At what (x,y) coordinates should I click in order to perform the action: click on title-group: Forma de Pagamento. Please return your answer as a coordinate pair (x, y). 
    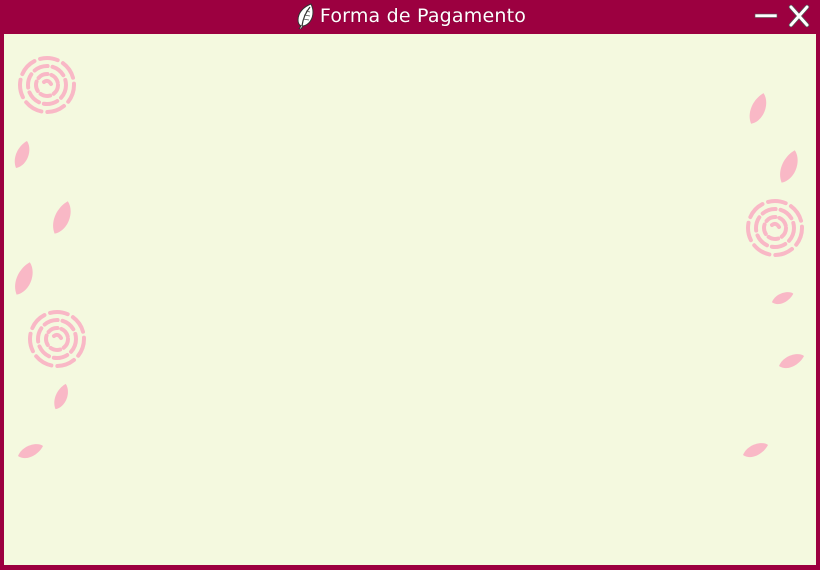
    Looking at the image, I should click on (410, 16).